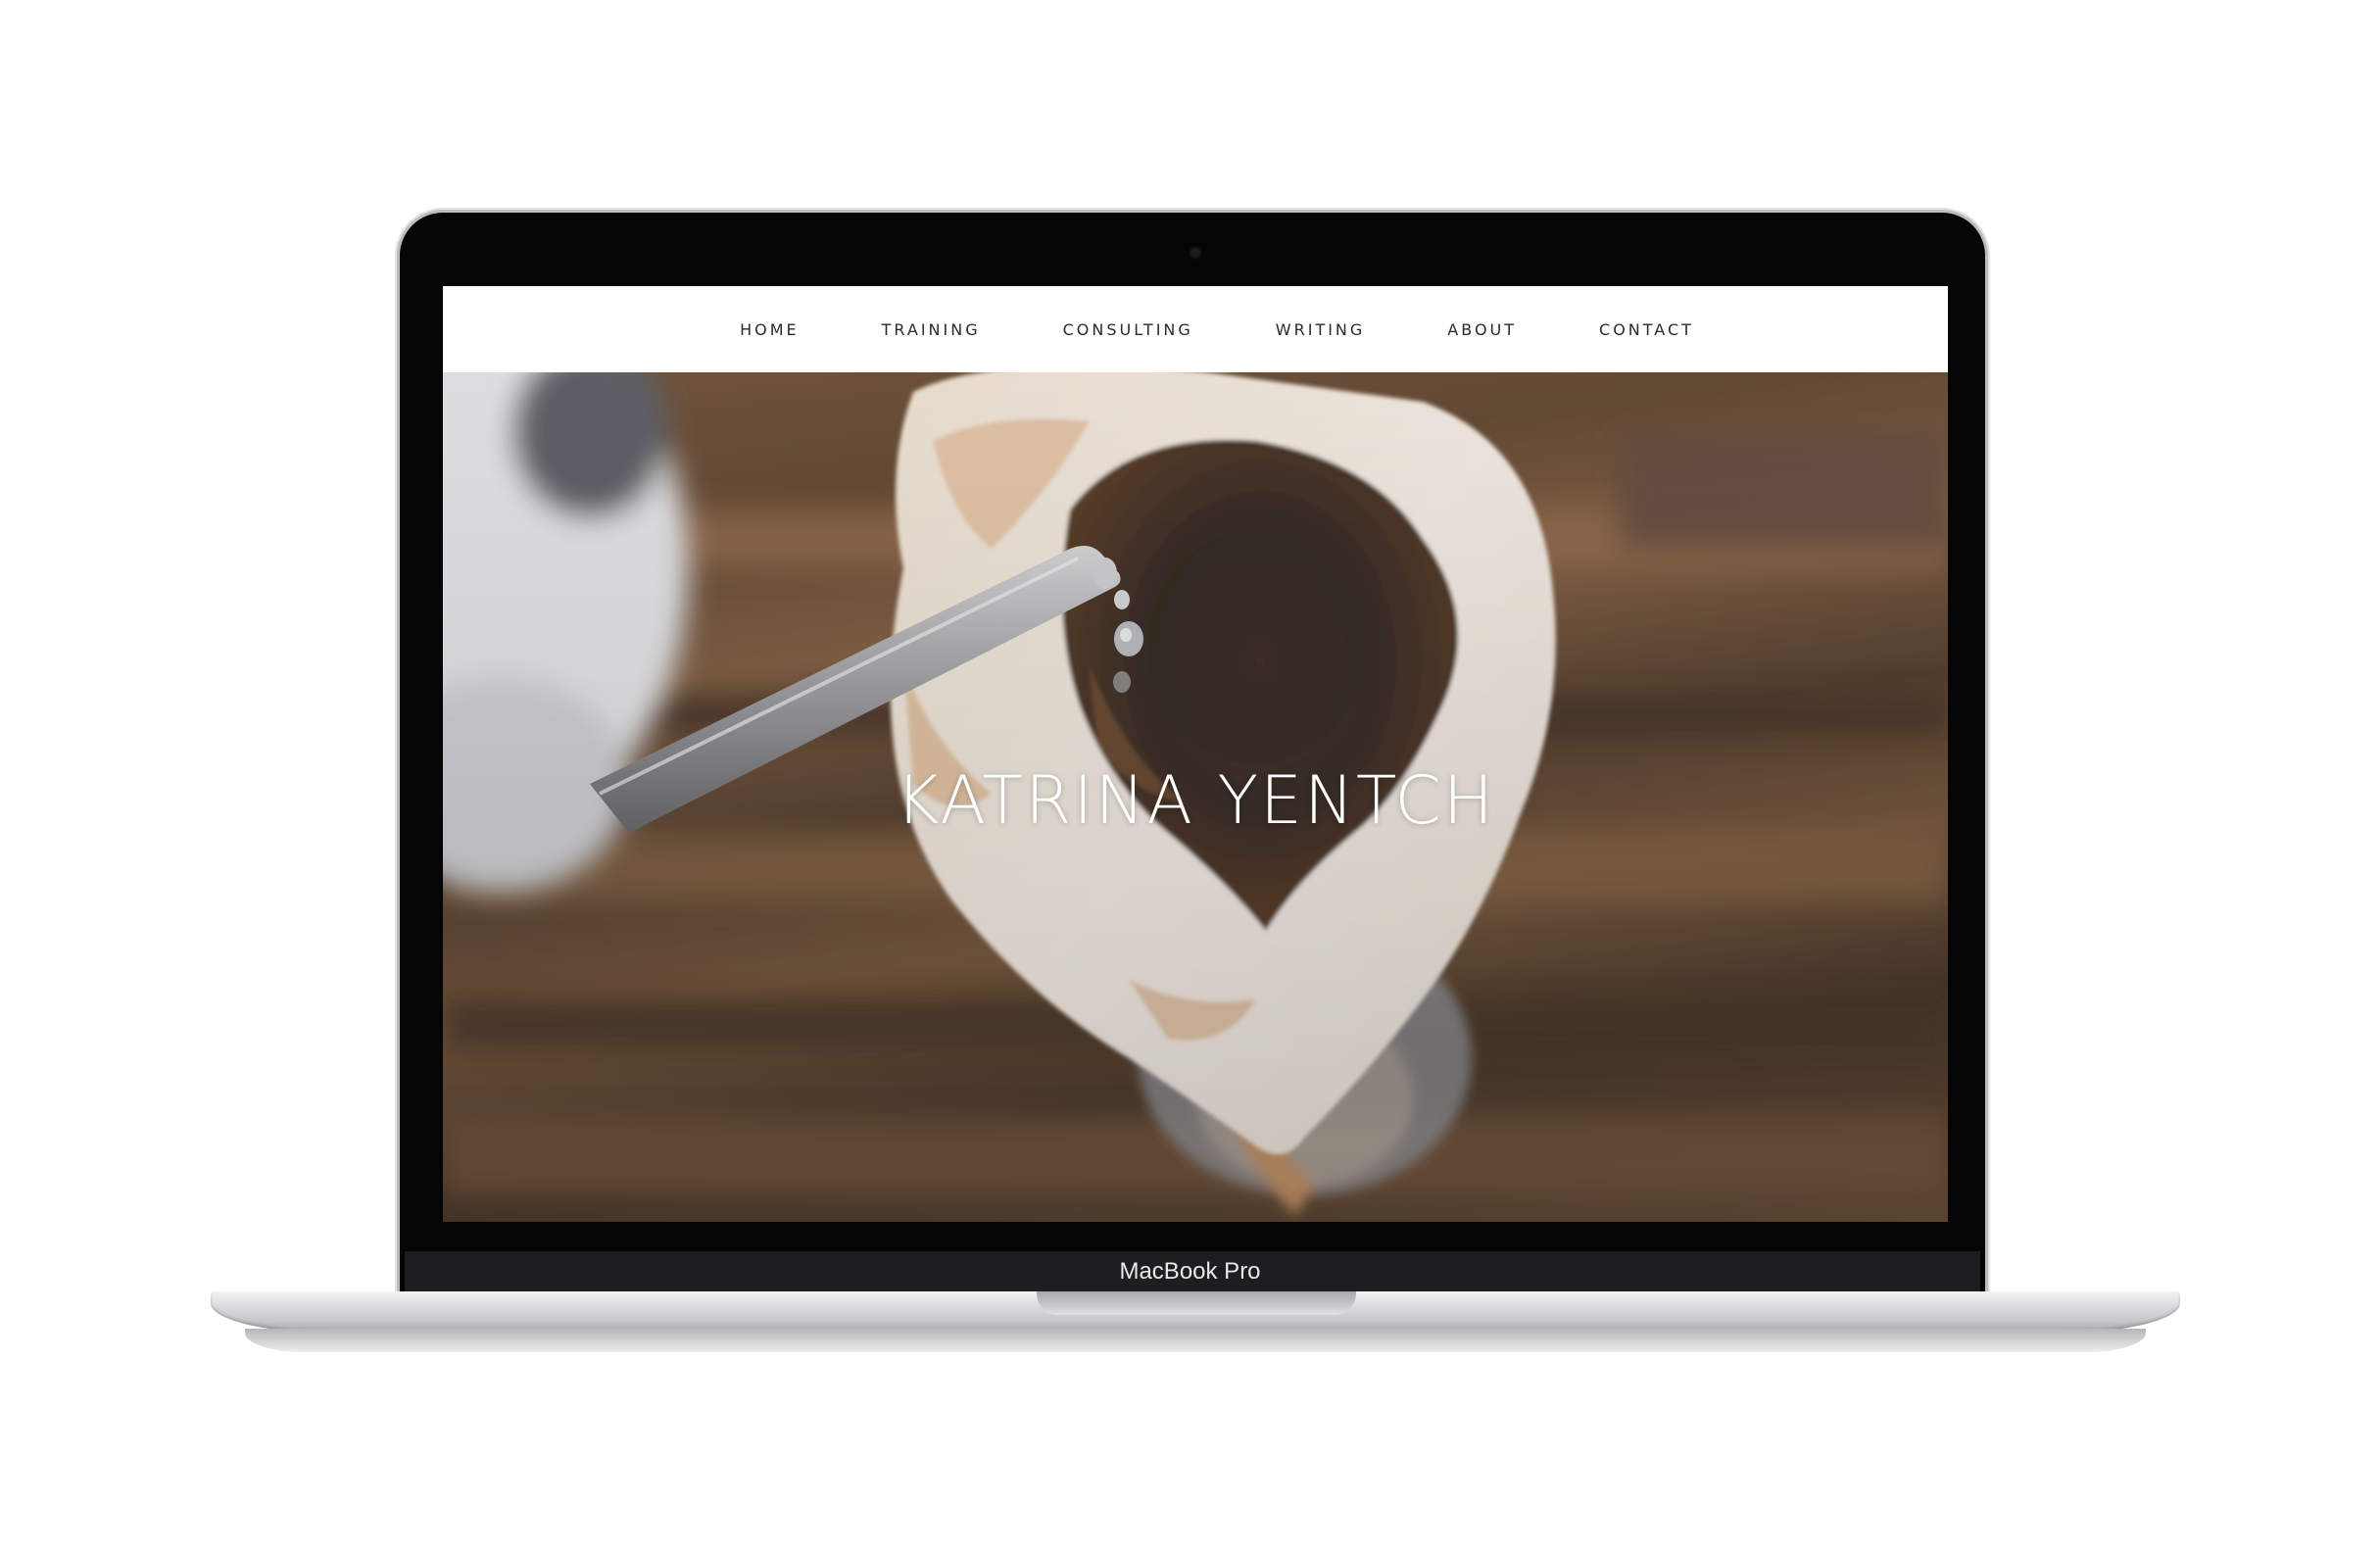 The image size is (2380, 1555). Describe the element at coordinates (1195, 801) in the screenshot. I see `hero-title: KATRINA YENTCH` at that location.